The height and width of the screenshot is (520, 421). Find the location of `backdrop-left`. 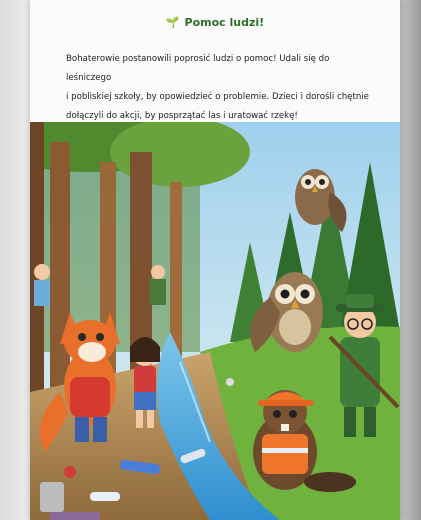

backdrop-left is located at coordinates (15, 260).